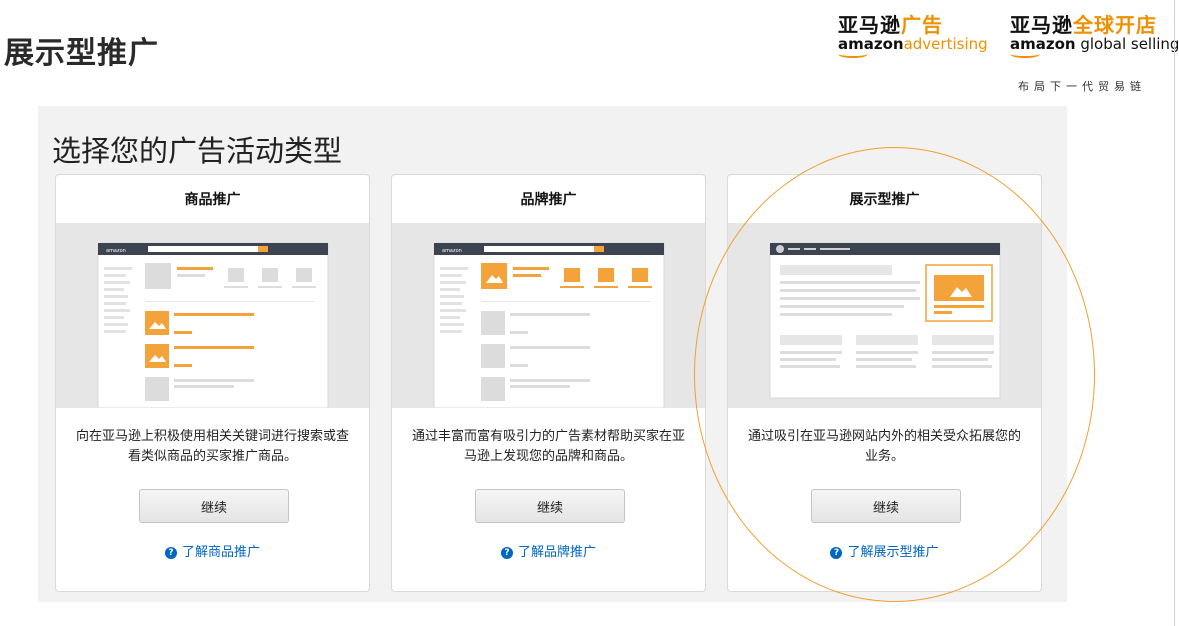 This screenshot has width=1179, height=626. Describe the element at coordinates (212, 200) in the screenshot. I see `card-title: 商品推广` at that location.